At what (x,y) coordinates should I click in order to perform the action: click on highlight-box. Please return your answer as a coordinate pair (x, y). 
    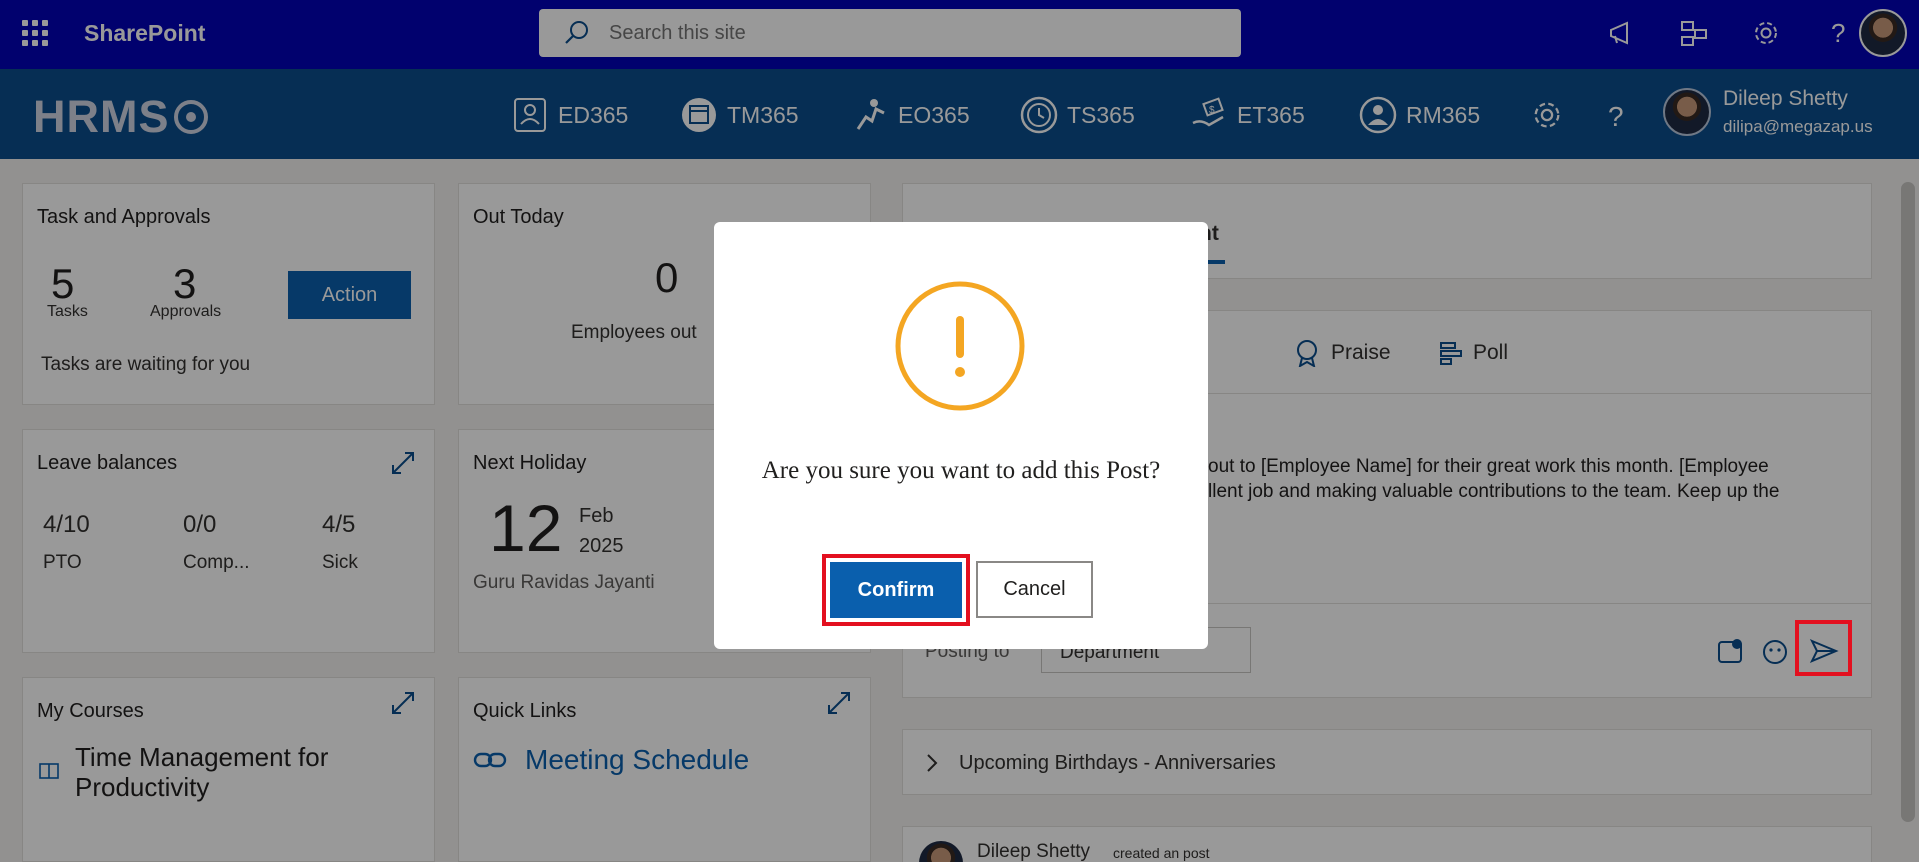
    Looking at the image, I should click on (1823, 648).